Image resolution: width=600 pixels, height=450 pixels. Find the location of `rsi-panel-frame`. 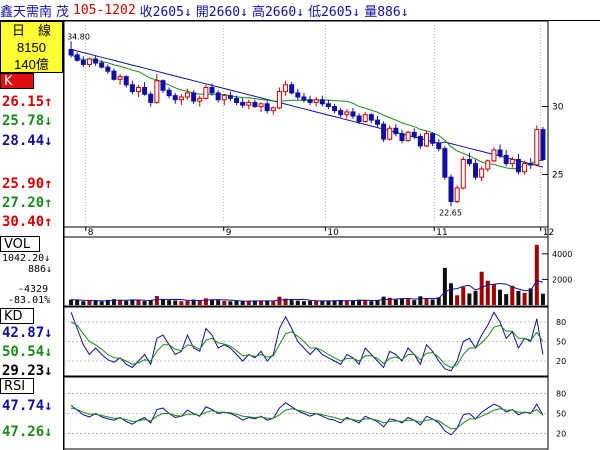

rsi-panel-frame is located at coordinates (306, 413).